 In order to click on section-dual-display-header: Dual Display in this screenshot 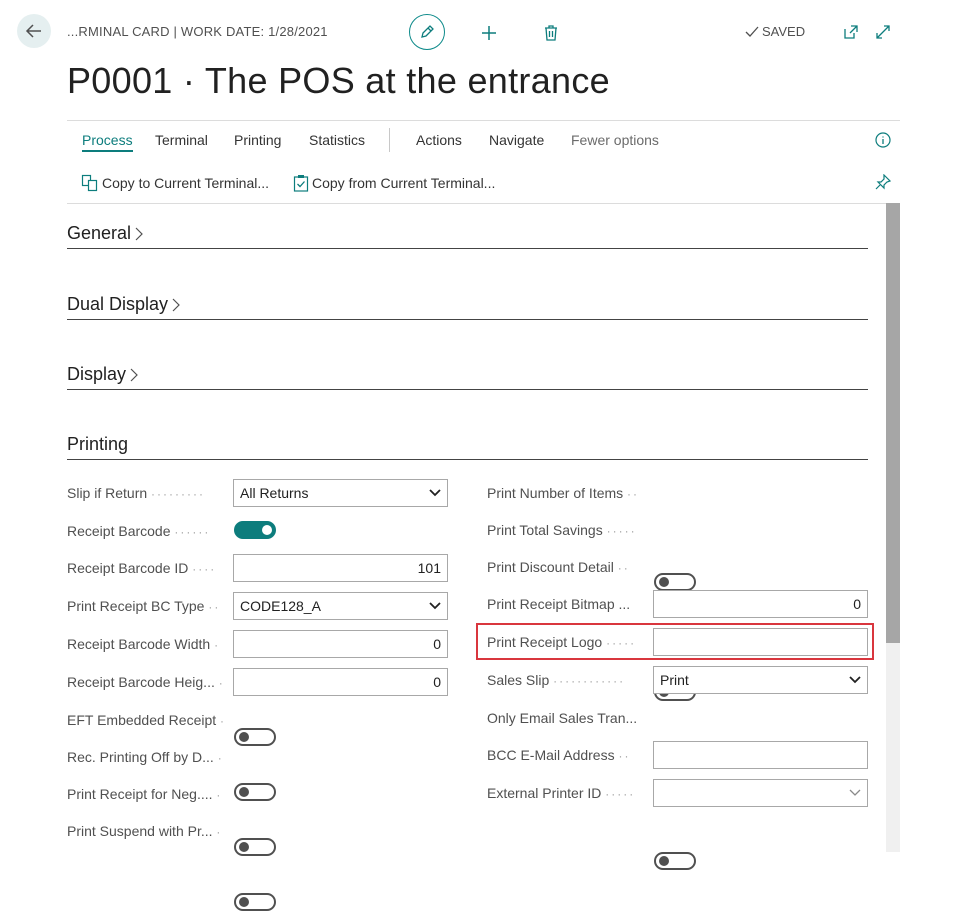, I will do `click(123, 304)`.